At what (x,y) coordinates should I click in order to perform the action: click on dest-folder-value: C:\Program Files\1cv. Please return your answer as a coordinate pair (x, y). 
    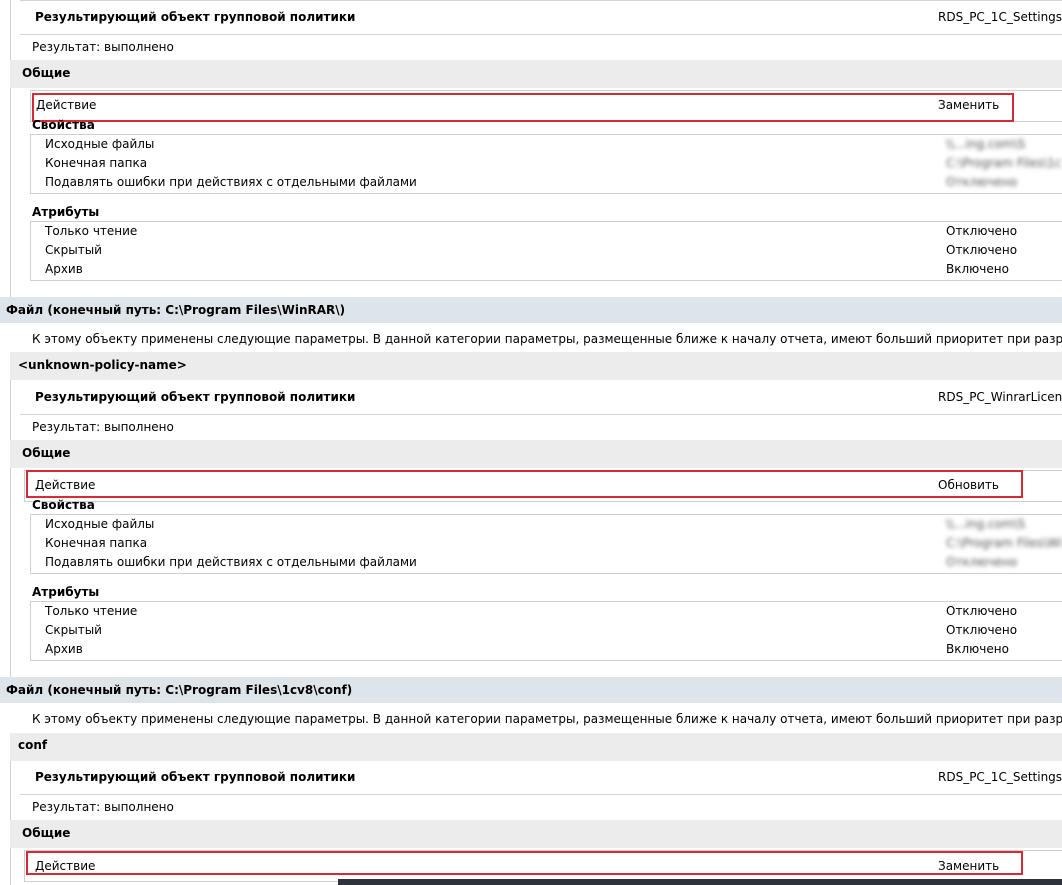
    Looking at the image, I should click on (1004, 163).